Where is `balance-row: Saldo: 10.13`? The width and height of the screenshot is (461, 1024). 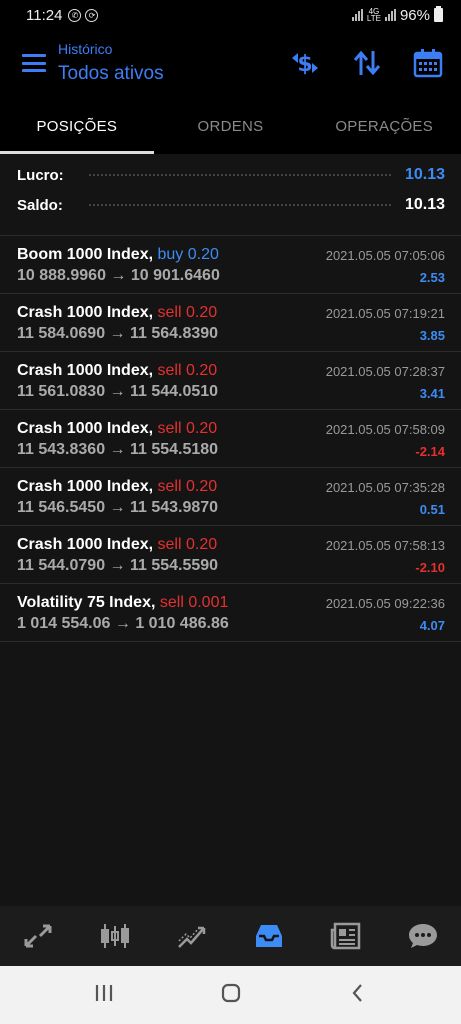
balance-row: Saldo: 10.13 is located at coordinates (230, 205).